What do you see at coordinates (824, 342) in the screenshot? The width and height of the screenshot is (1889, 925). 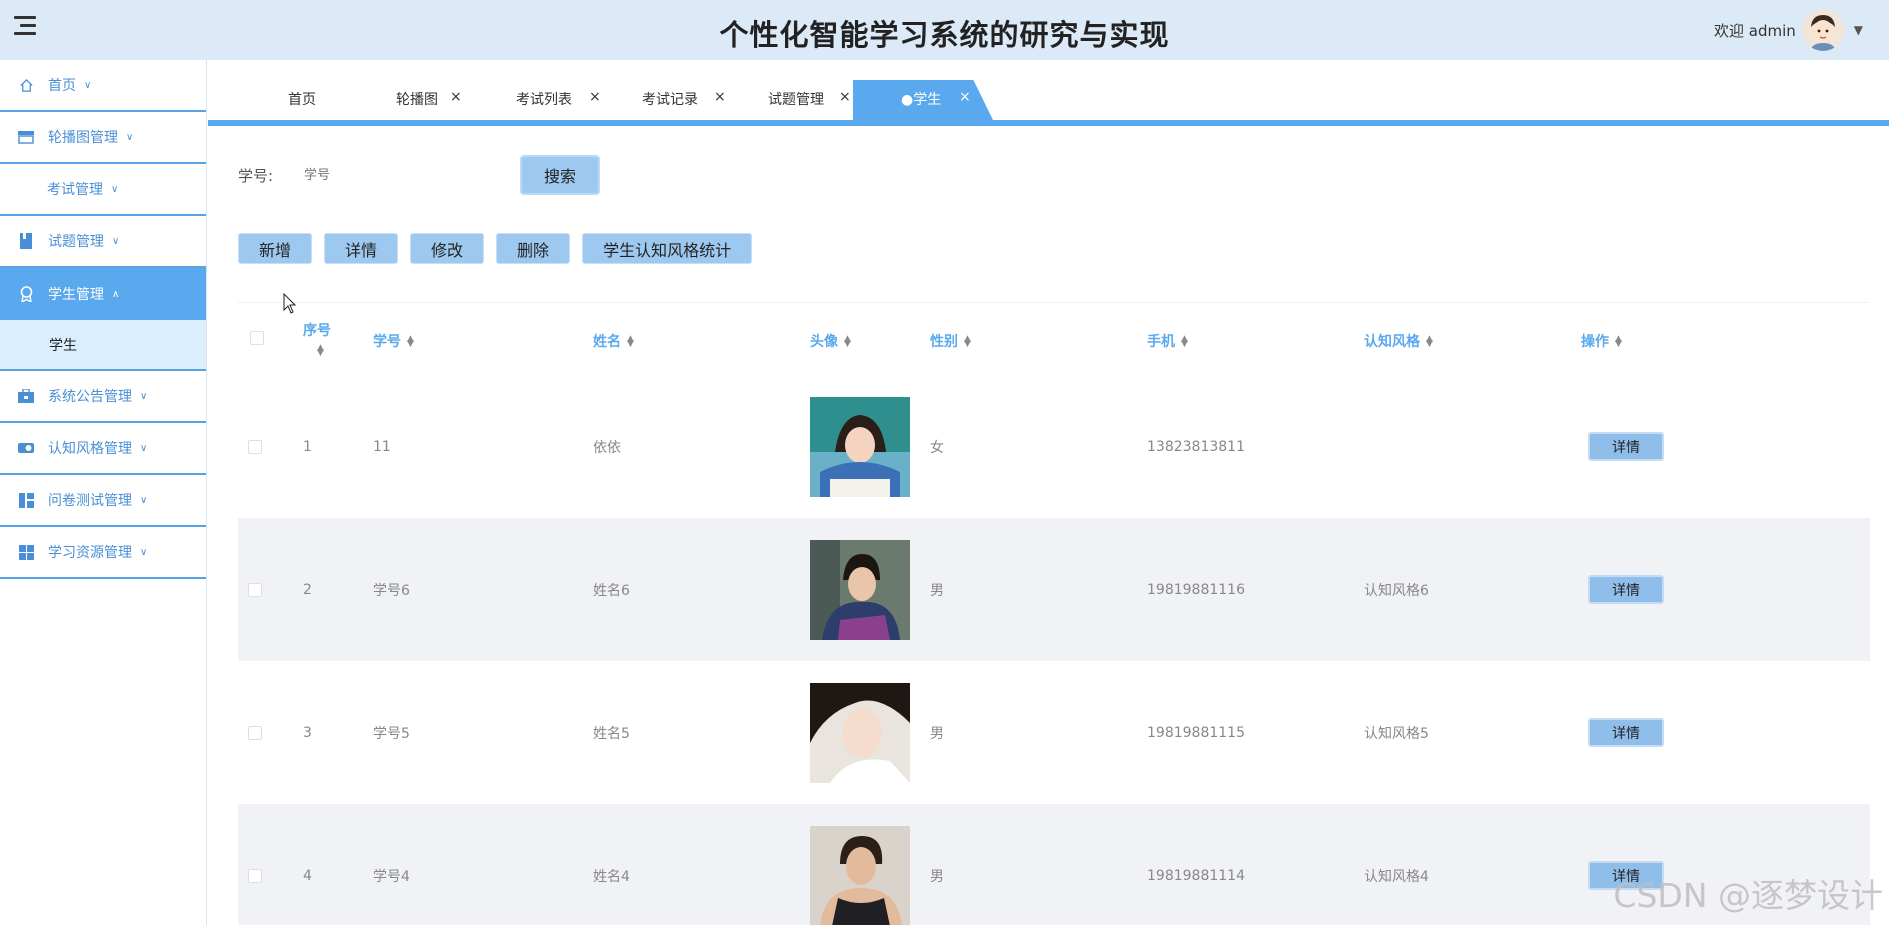 I see `column-label: 头像` at bounding box center [824, 342].